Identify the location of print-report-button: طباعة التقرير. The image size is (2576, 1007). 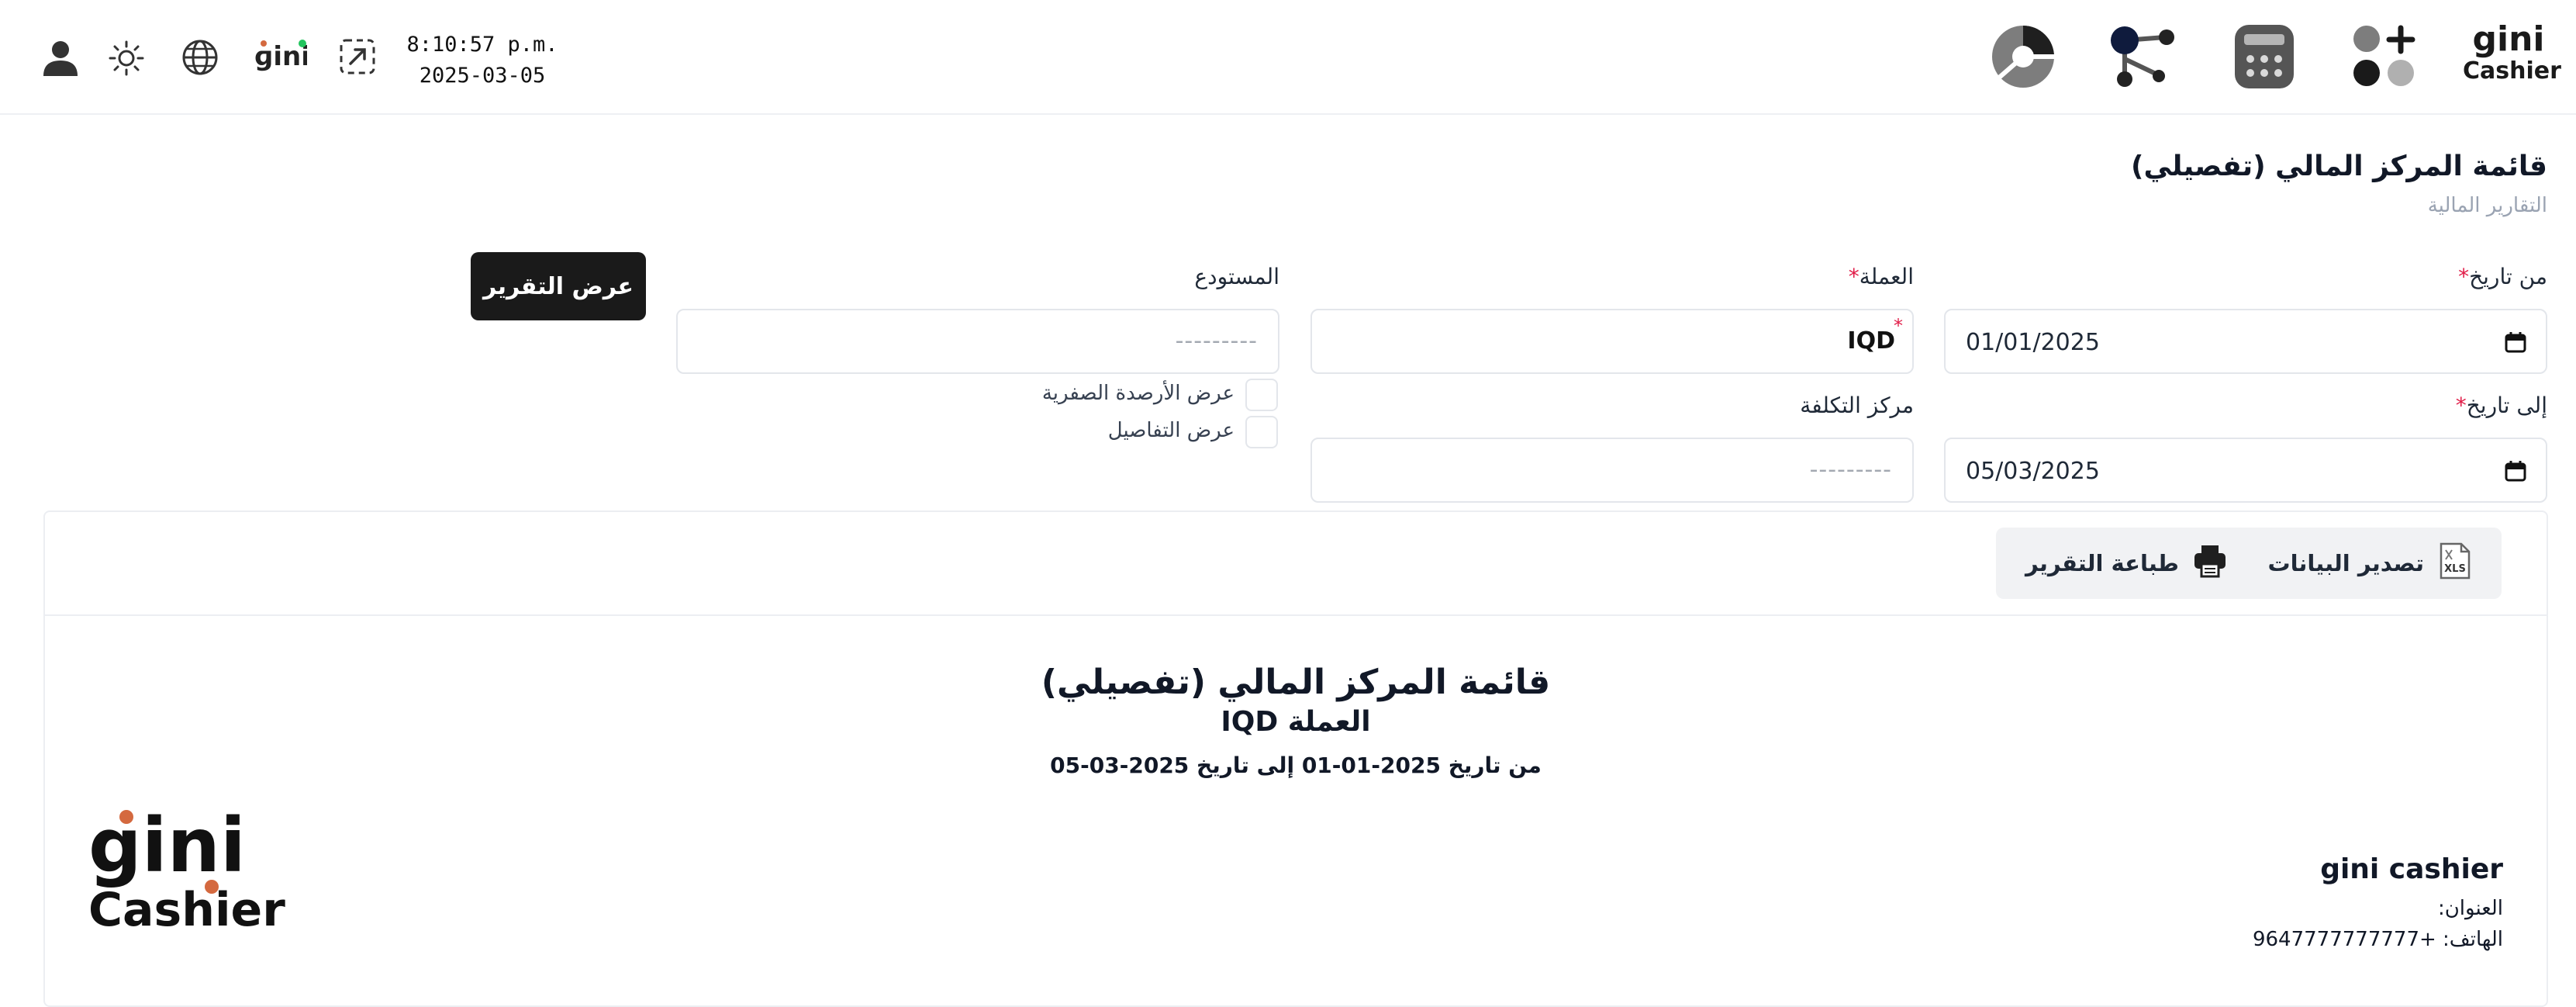
(2126, 563).